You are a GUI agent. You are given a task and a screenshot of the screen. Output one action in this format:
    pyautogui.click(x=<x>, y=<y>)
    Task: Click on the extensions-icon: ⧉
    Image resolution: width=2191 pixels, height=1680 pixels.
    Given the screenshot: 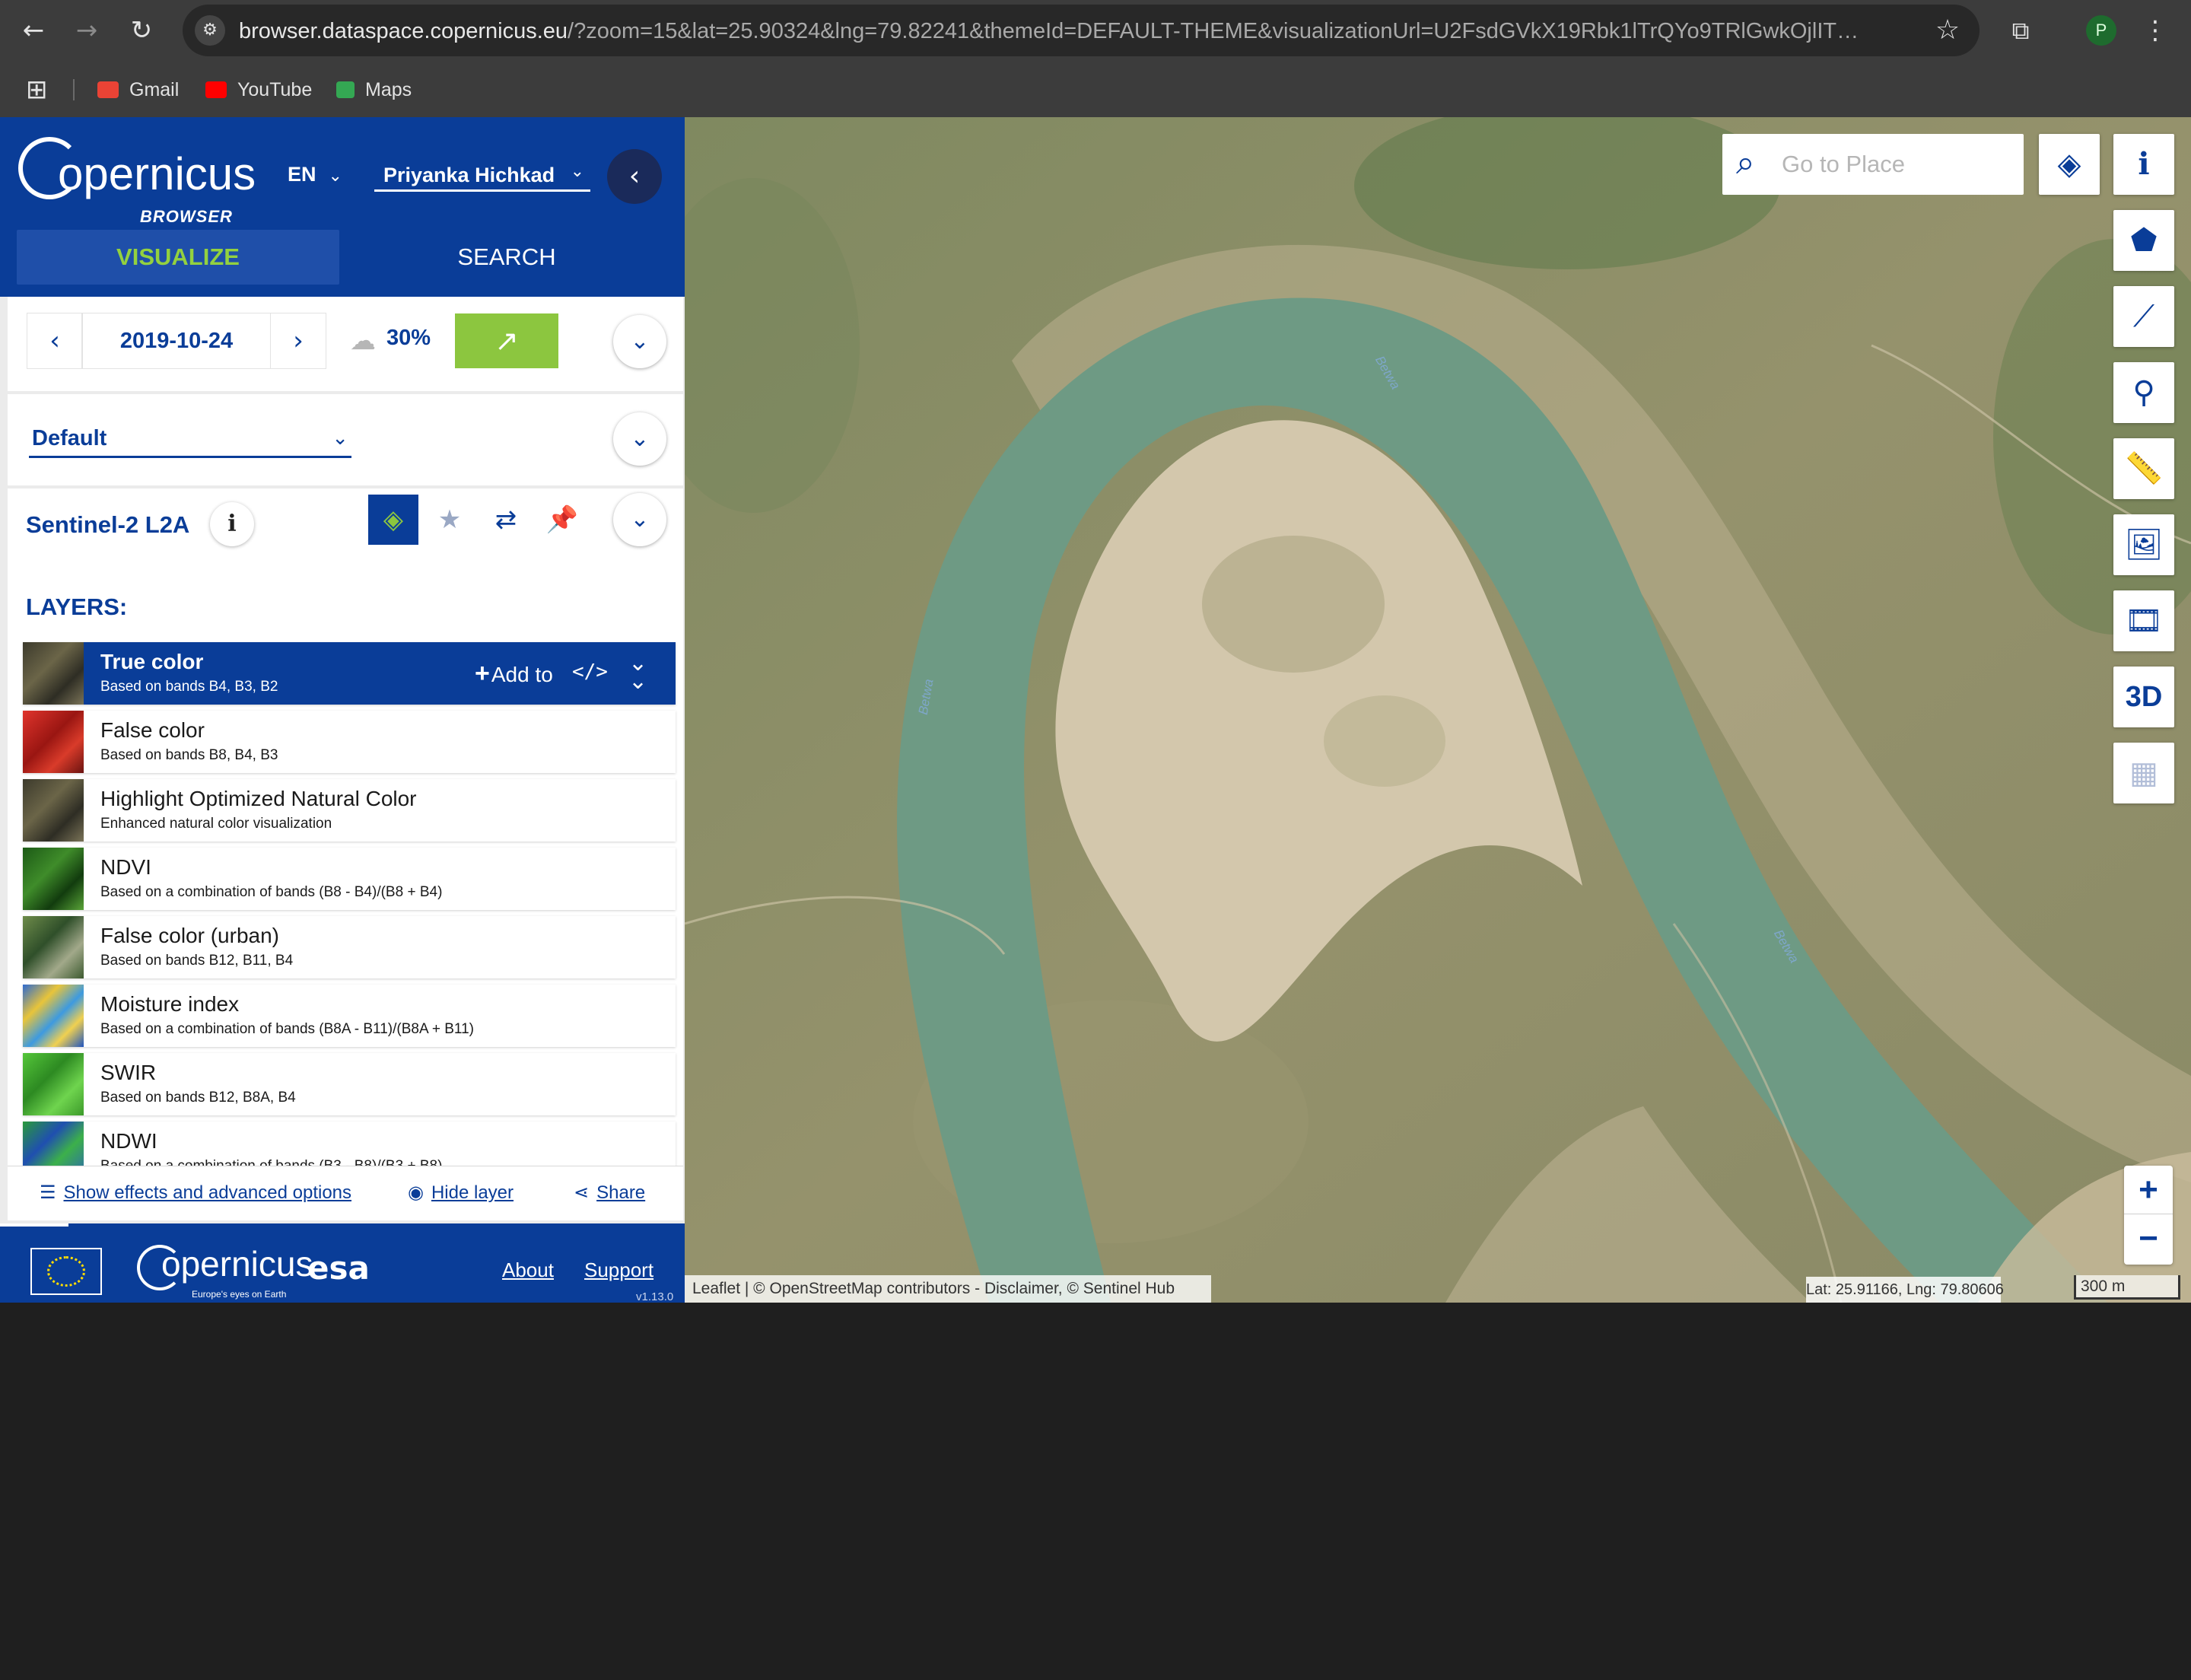 What is the action you would take?
    pyautogui.click(x=2020, y=31)
    